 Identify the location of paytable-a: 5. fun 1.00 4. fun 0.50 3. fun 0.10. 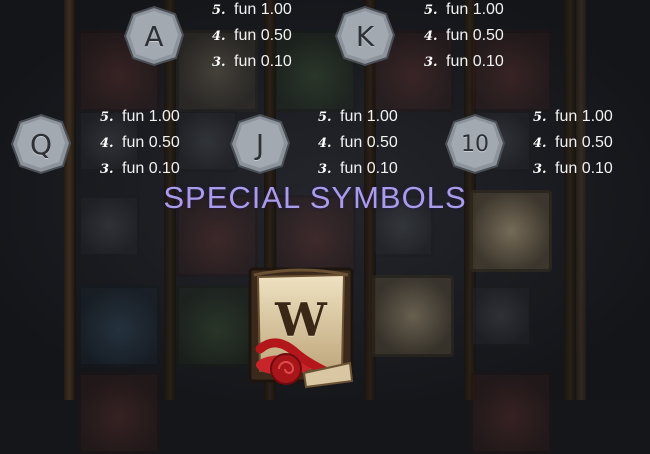
(277, 37).